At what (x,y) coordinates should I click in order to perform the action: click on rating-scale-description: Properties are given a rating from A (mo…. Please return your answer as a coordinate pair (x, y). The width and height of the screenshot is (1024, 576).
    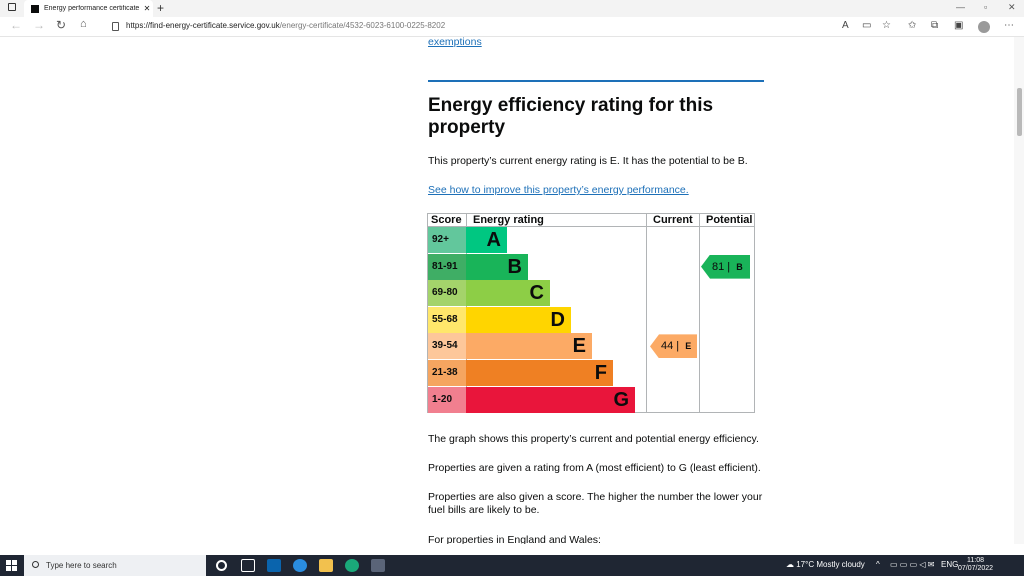
    Looking at the image, I should click on (594, 468).